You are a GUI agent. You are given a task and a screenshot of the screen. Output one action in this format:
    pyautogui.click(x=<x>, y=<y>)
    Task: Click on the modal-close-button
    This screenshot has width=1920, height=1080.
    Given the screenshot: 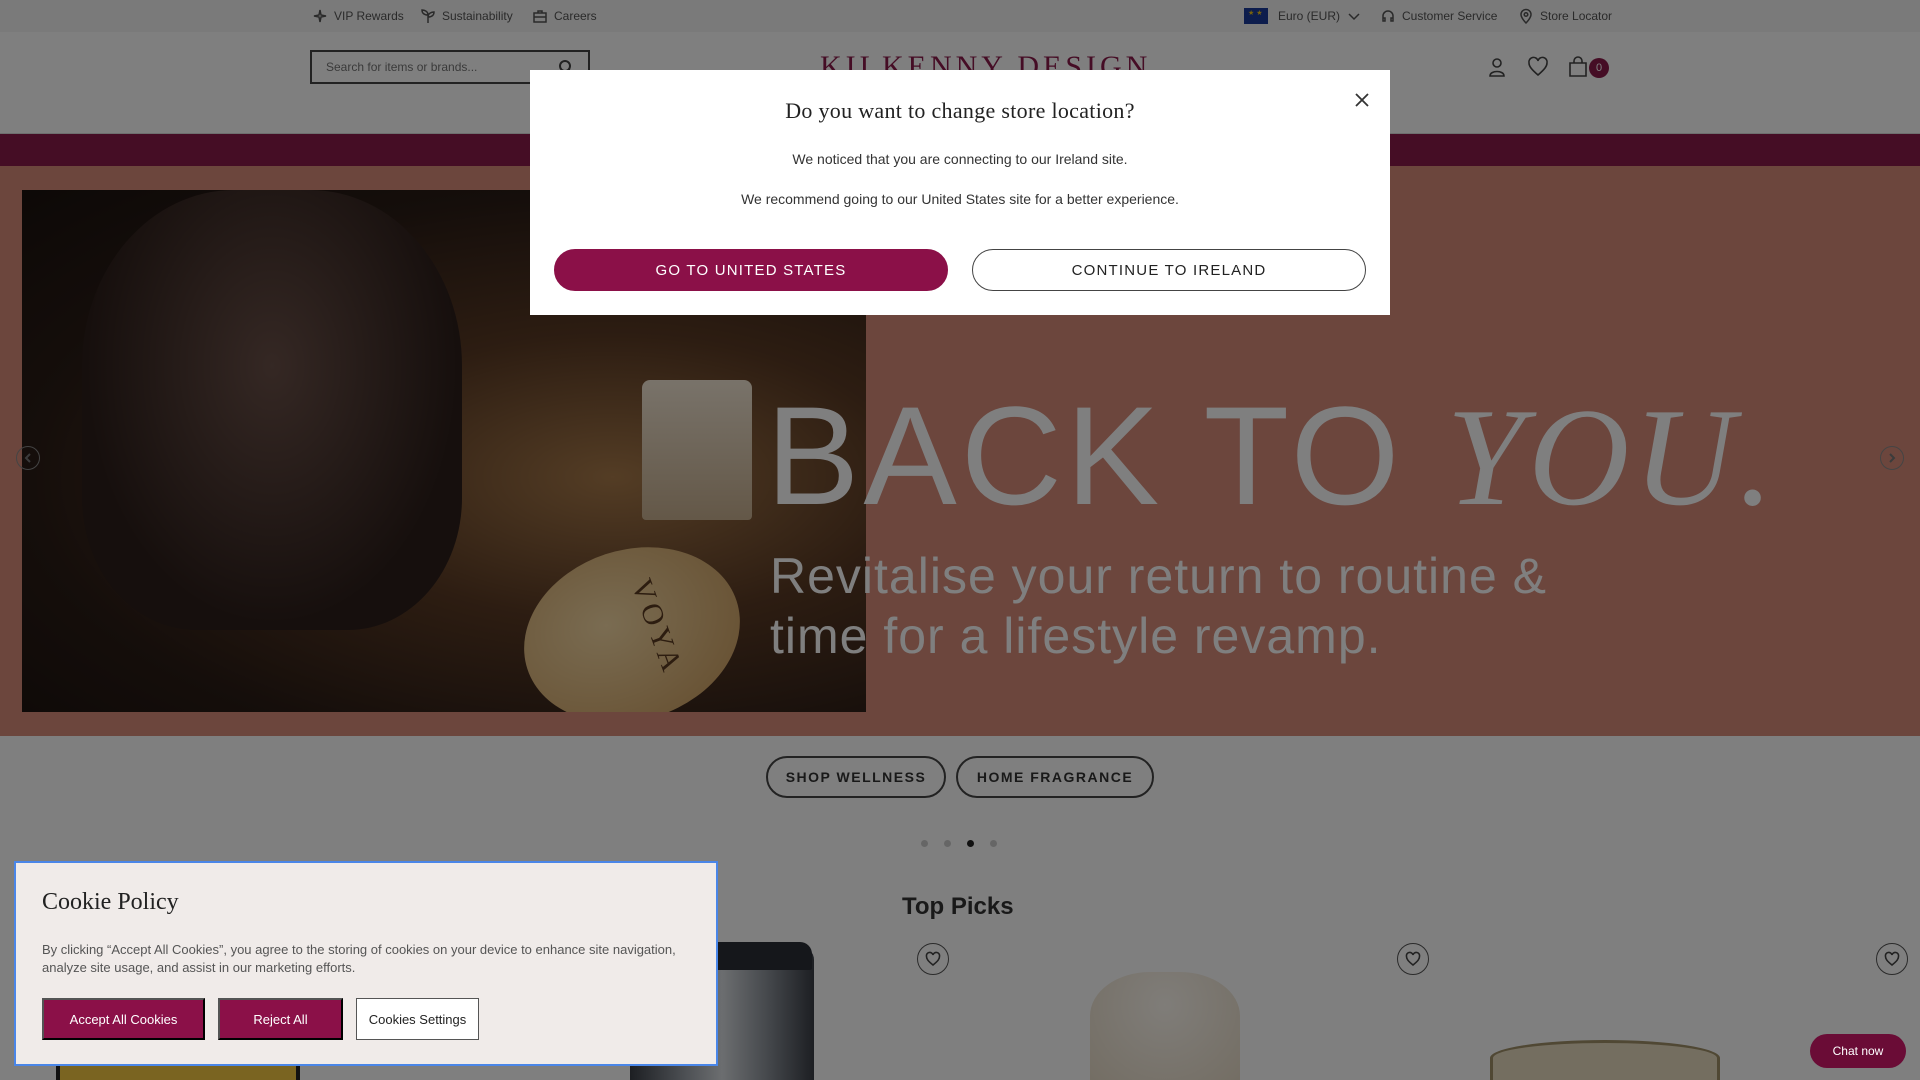 What is the action you would take?
    pyautogui.click(x=1362, y=100)
    